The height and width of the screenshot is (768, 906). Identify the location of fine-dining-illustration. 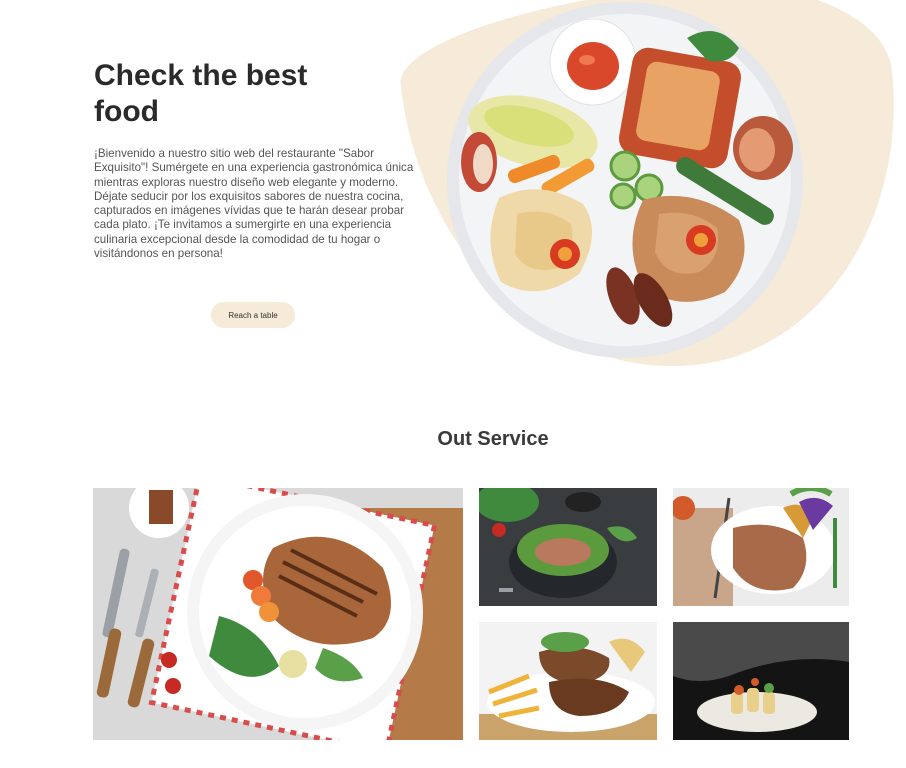
(761, 681).